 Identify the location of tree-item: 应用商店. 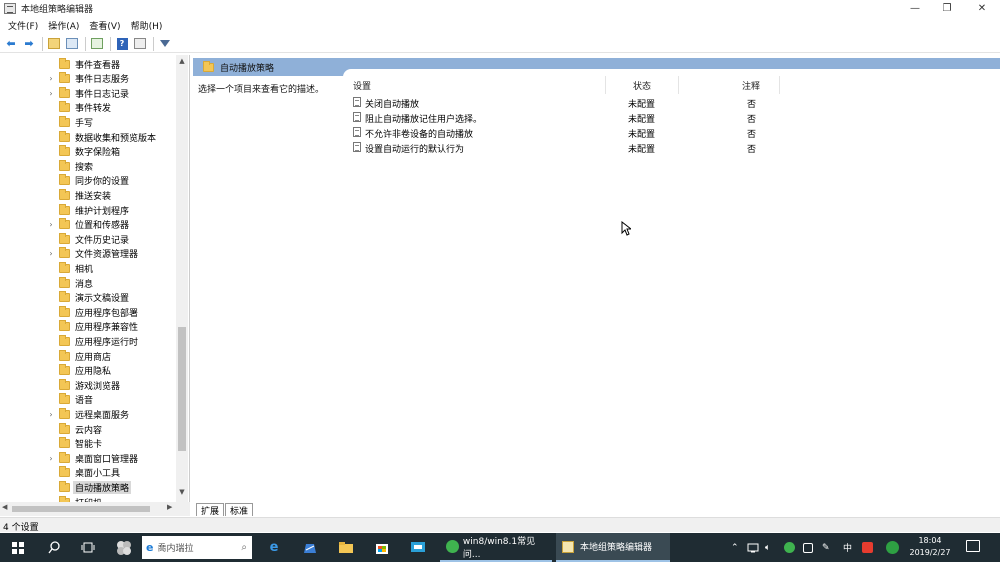
(88, 356).